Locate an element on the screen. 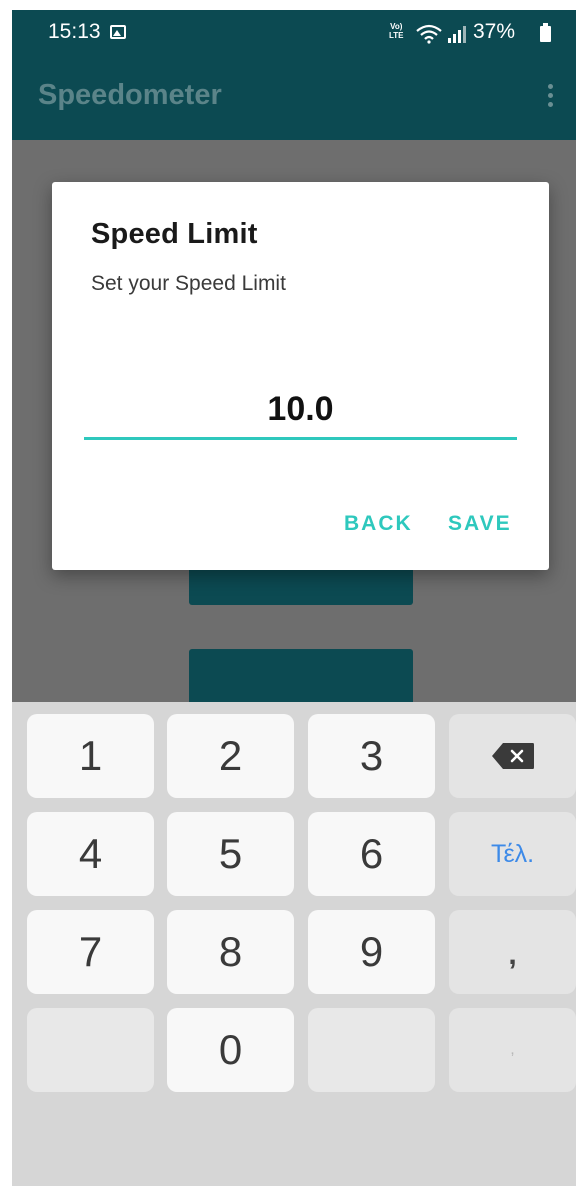  dialog-message: Set your Speed Limit is located at coordinates (188, 283).